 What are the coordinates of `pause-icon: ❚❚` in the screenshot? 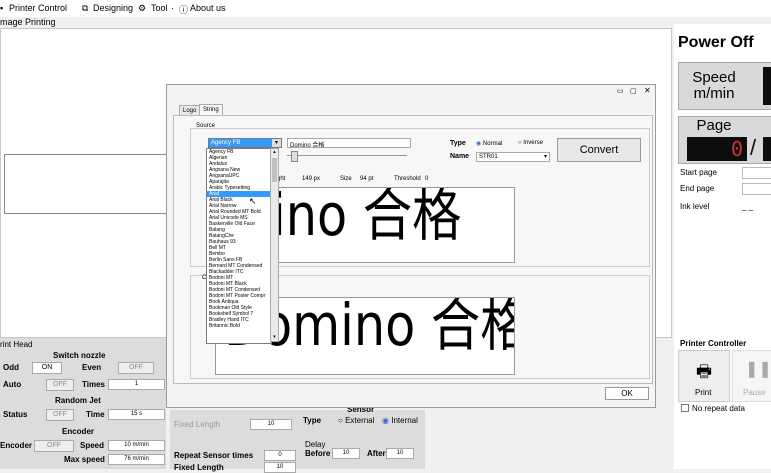 It's located at (758, 369).